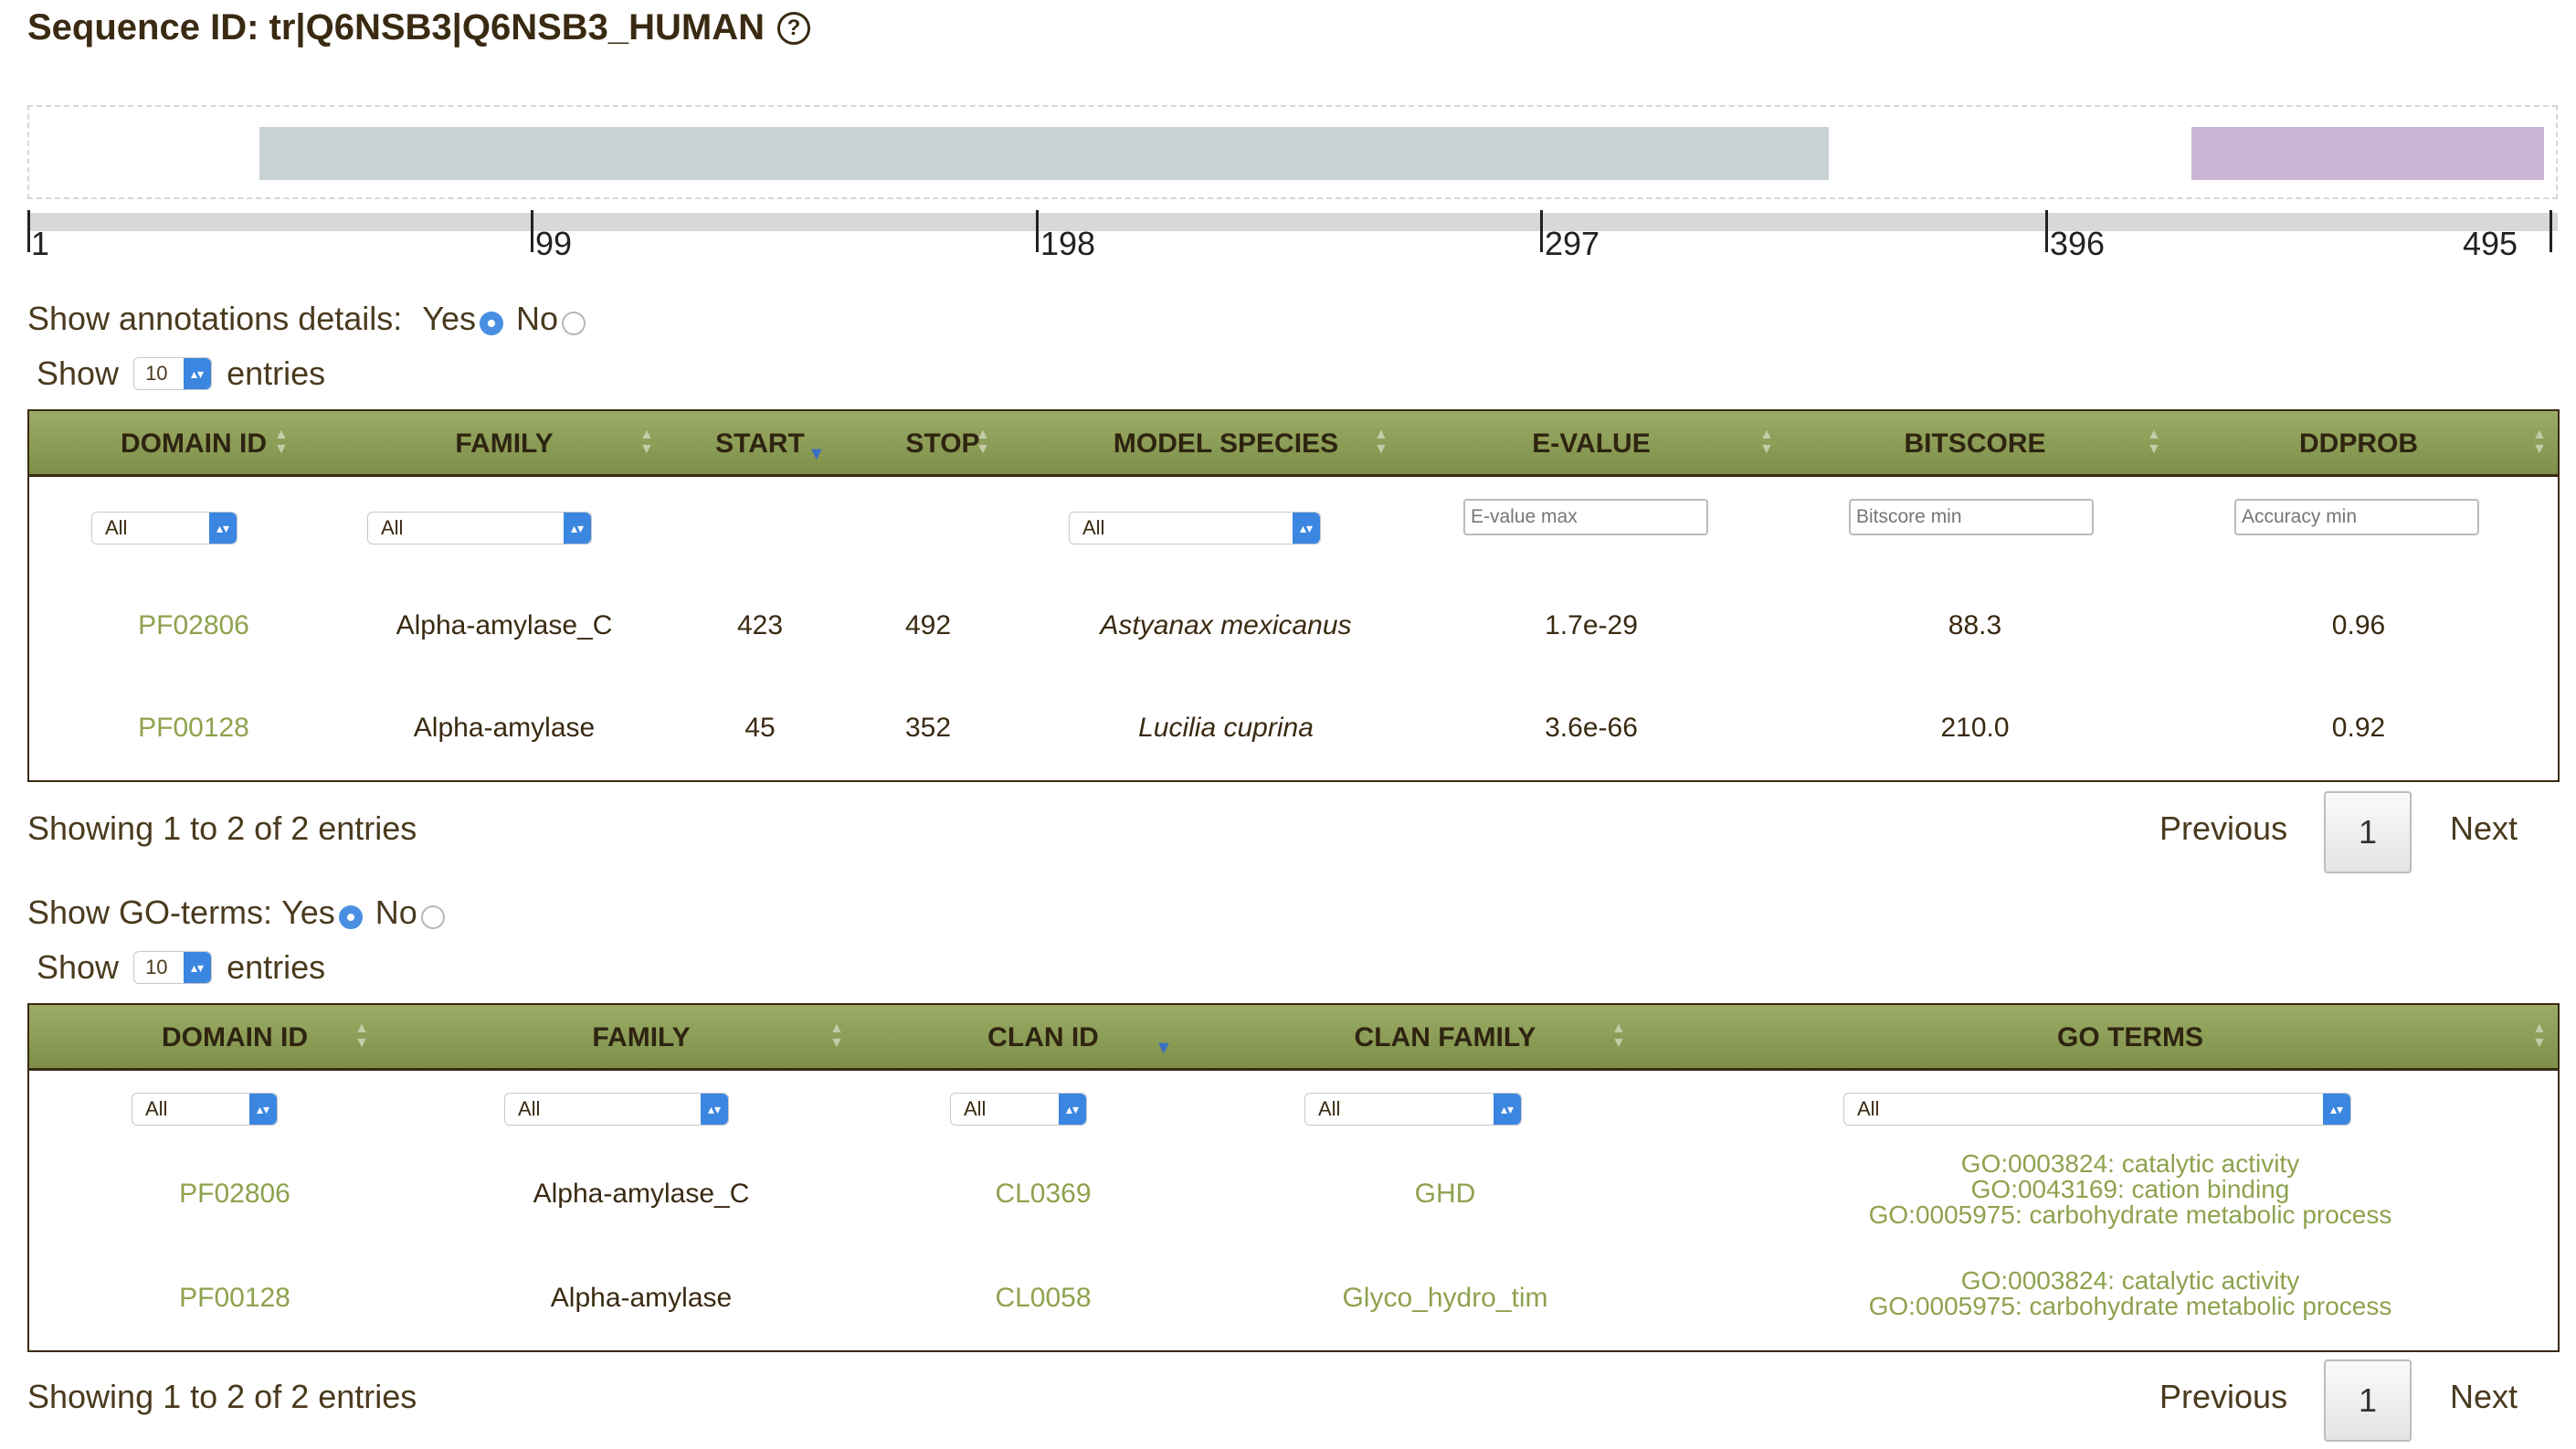 This screenshot has width=2576, height=1449. I want to click on annotations-next-button: Next, so click(2484, 828).